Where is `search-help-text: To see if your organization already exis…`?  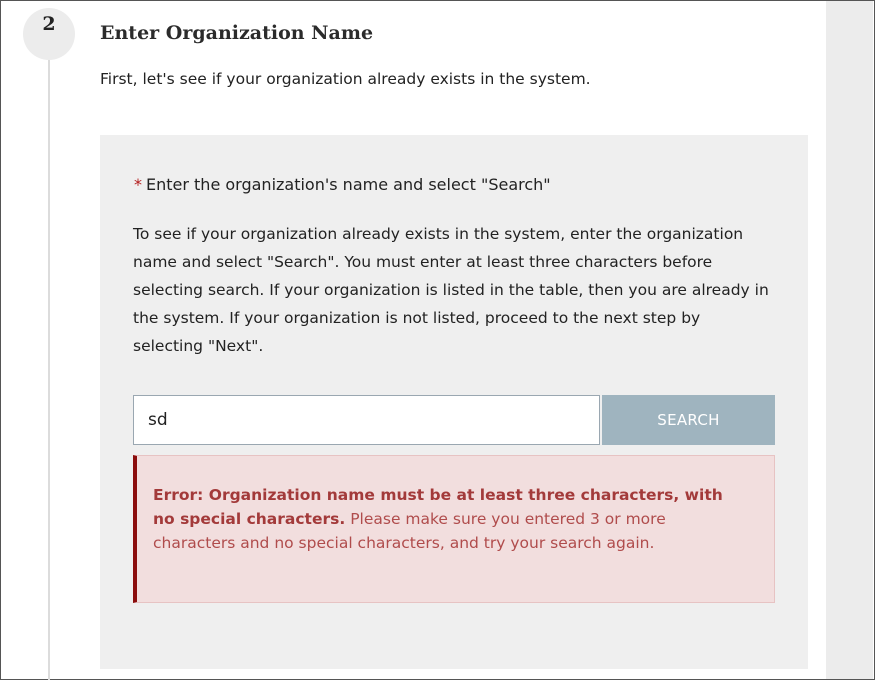
search-help-text: To see if your organization already exis… is located at coordinates (451, 290).